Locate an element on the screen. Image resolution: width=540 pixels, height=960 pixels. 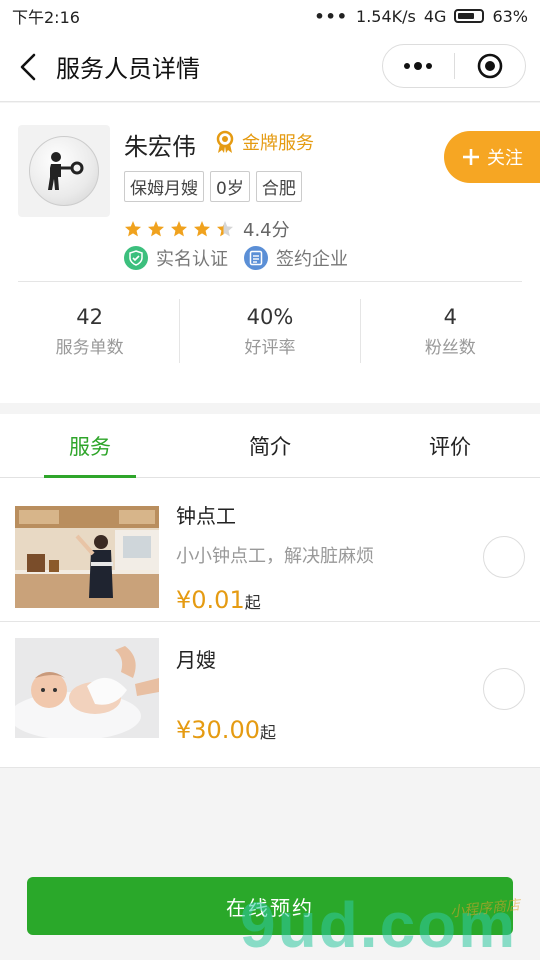
stats-row: 42 服务单数 40% 好评率 4 粉丝数 is located at coordinates (270, 331).